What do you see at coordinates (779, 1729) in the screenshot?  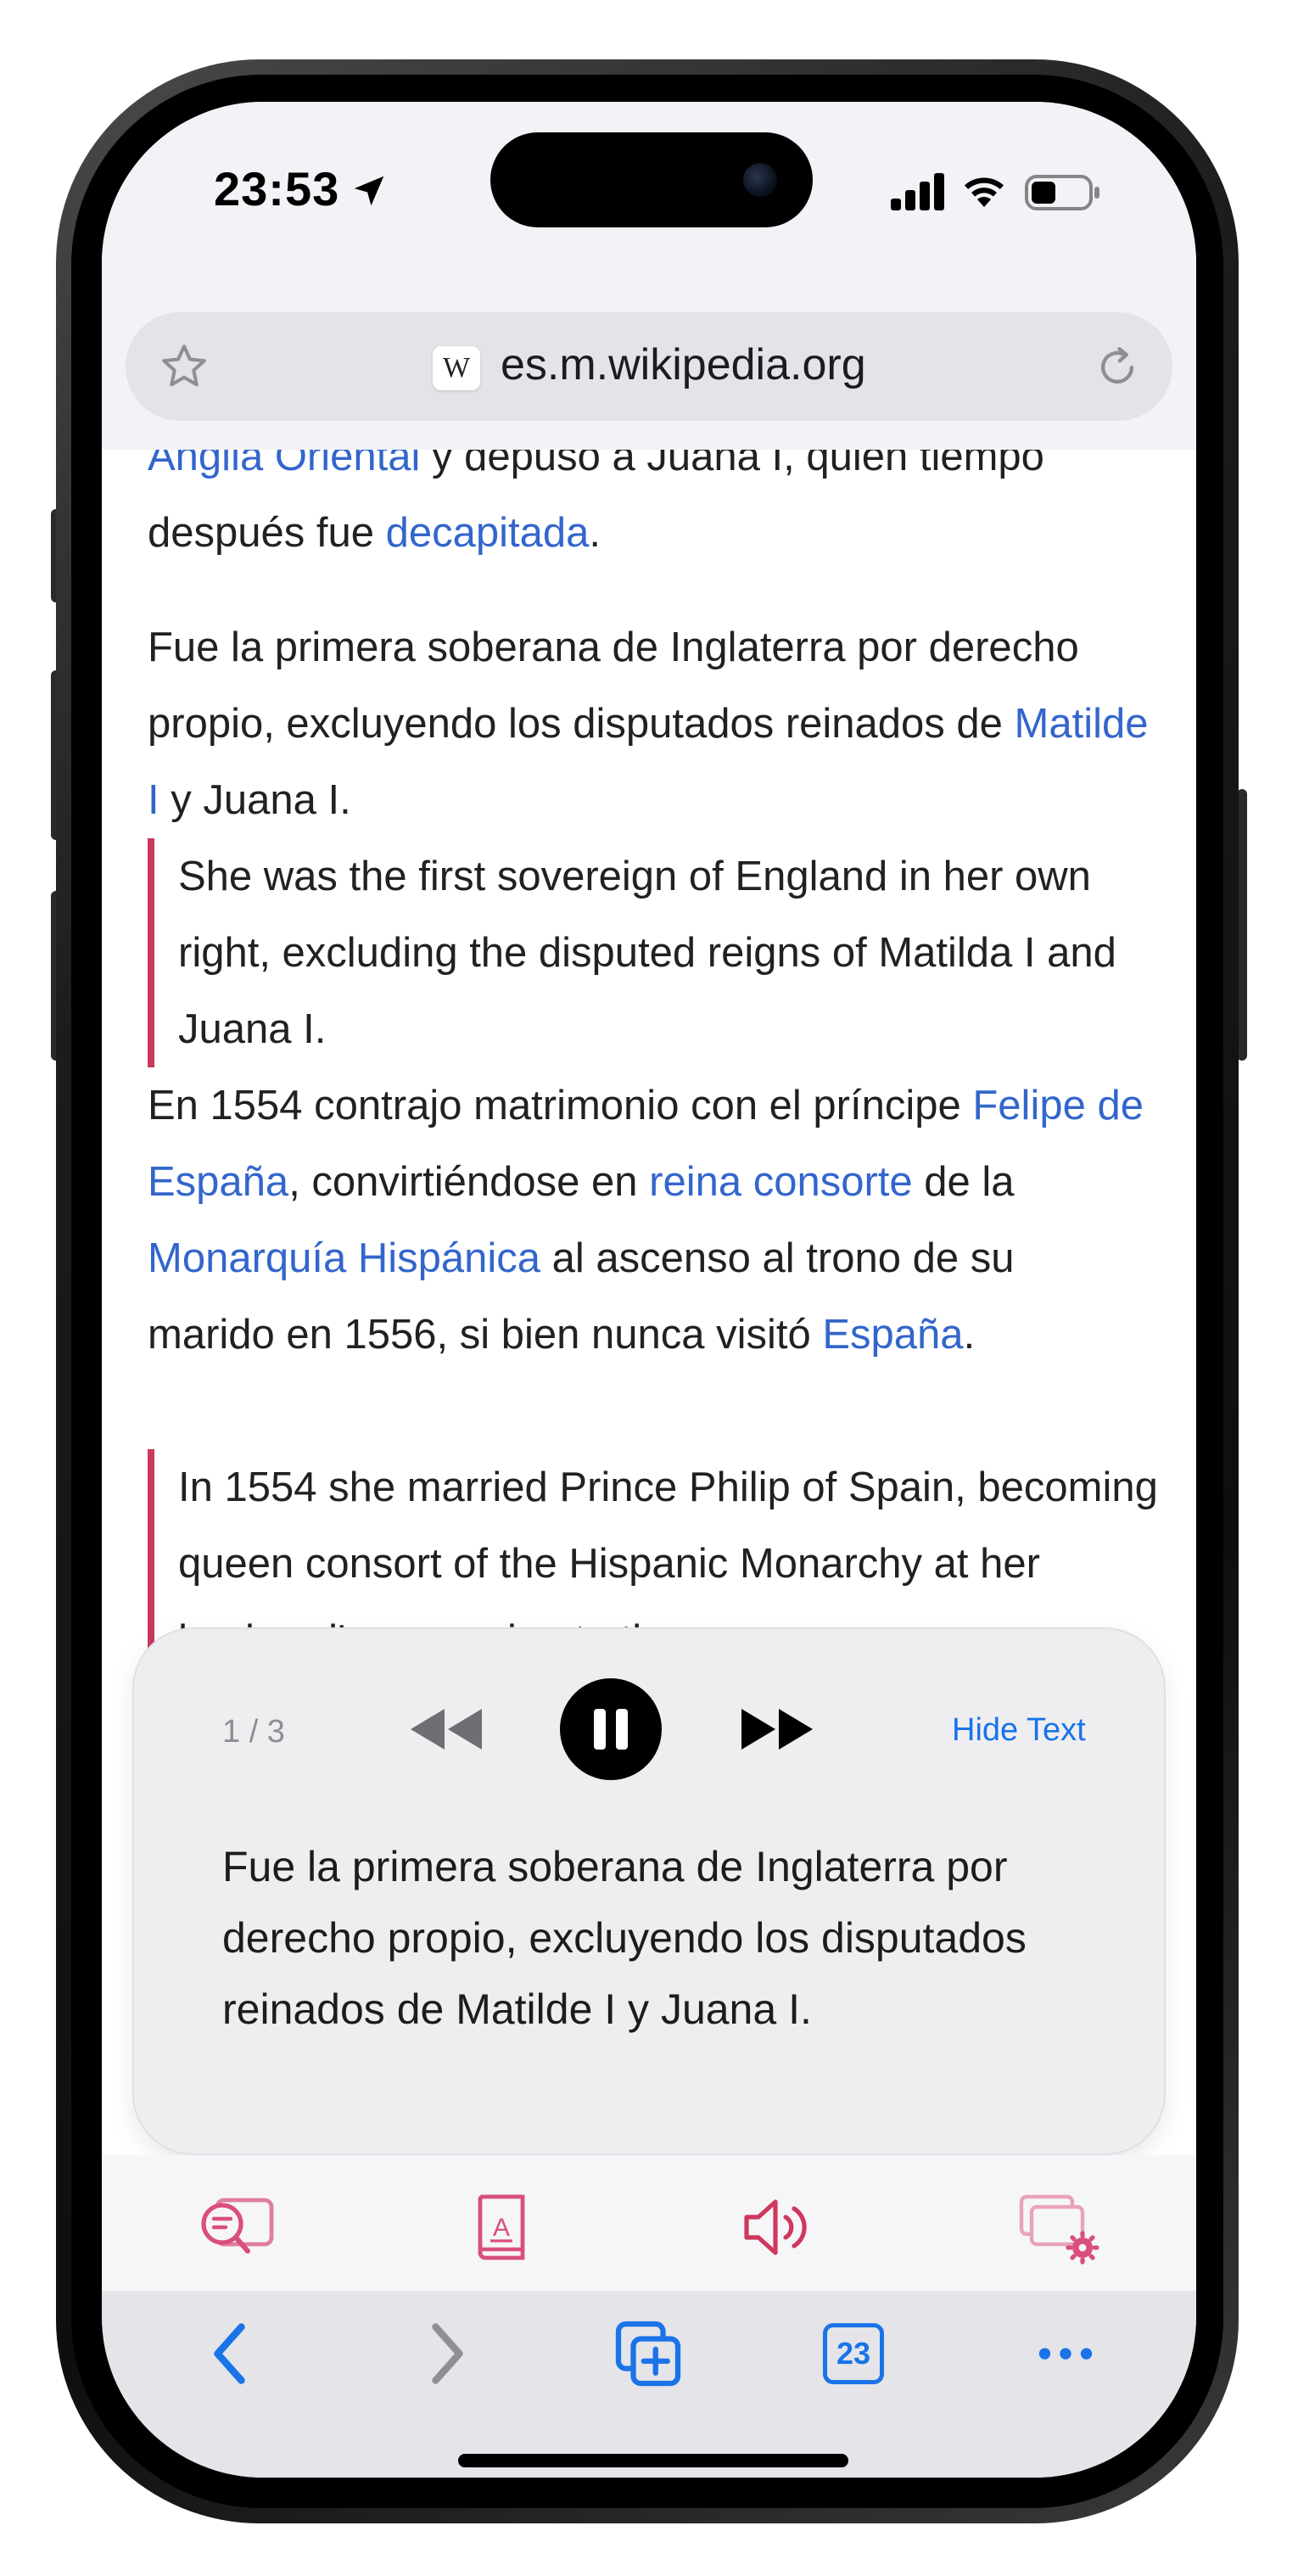 I see `fast-forward-icon` at bounding box center [779, 1729].